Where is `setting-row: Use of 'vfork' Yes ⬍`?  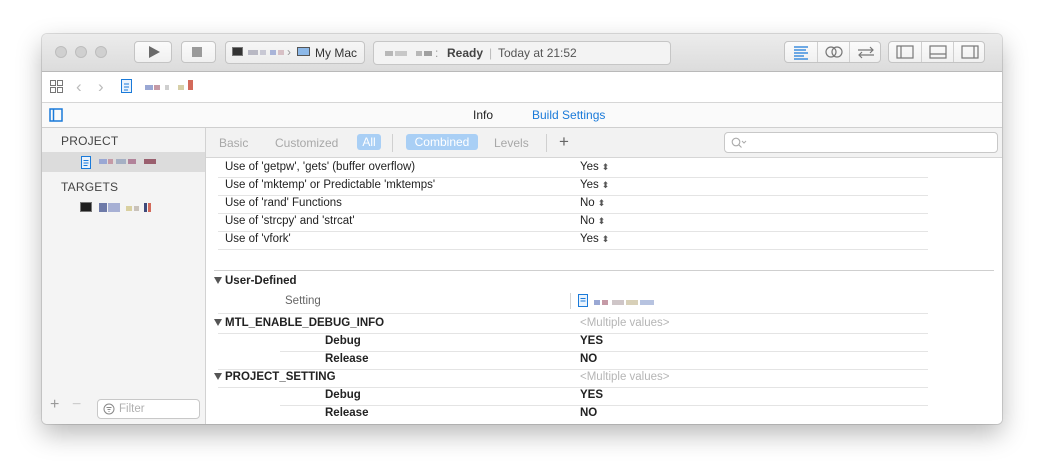 setting-row: Use of 'vfork' Yes ⬍ is located at coordinates (604, 240).